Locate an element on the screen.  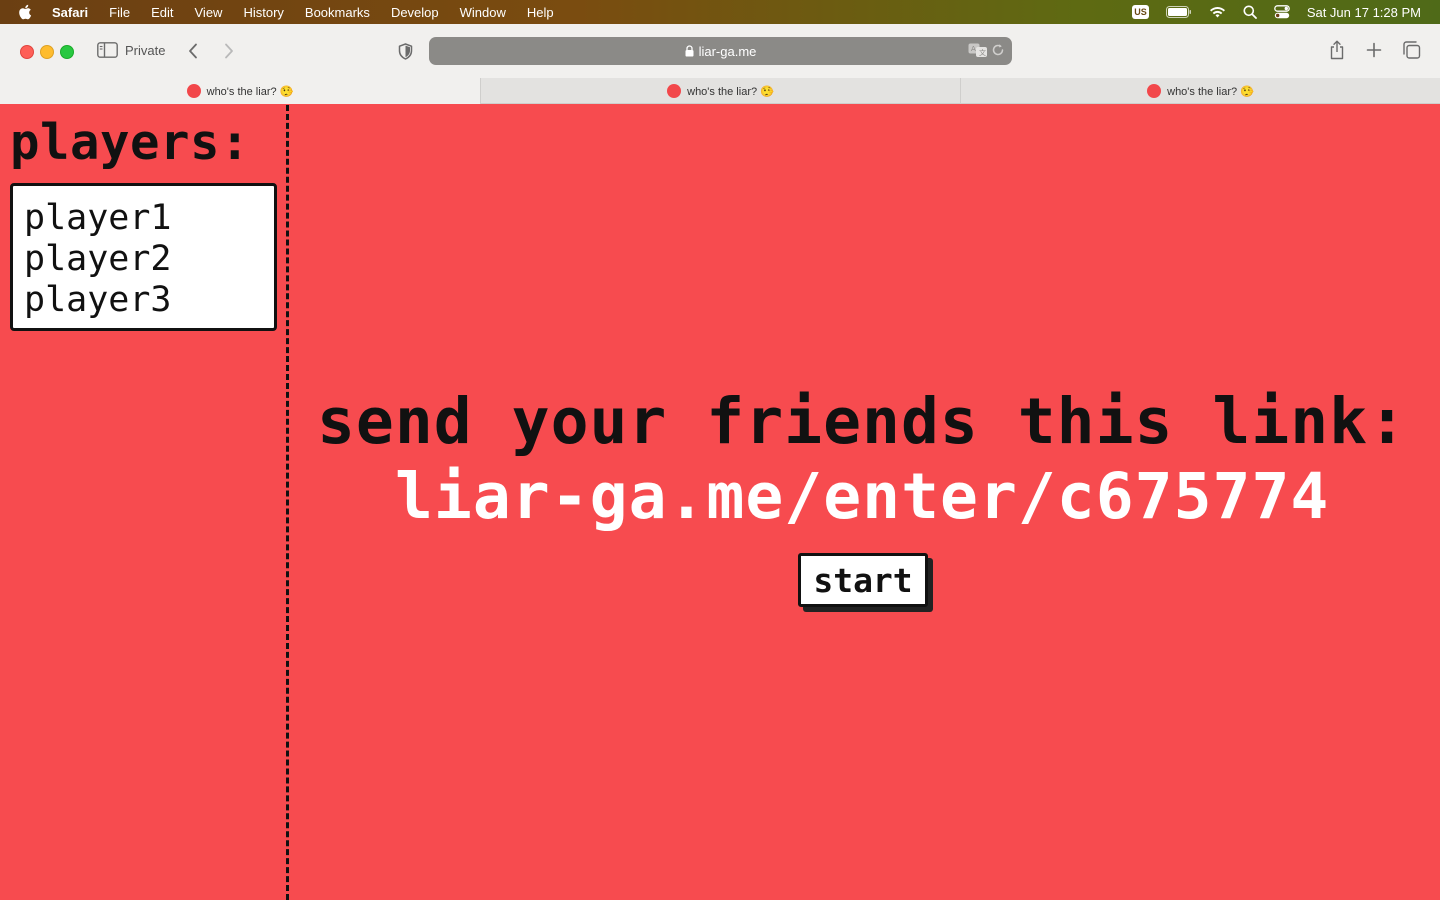
invite-link: liar-ga.me/enter/c675774 is located at coordinates (862, 497).